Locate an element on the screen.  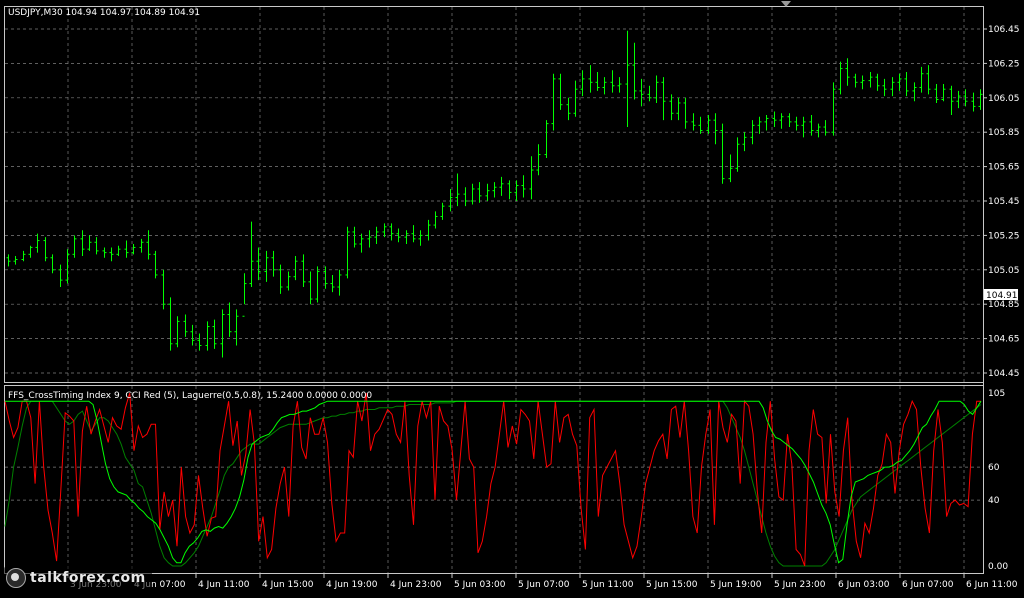
price-tick-label: 105.85 is located at coordinates (1004, 133).